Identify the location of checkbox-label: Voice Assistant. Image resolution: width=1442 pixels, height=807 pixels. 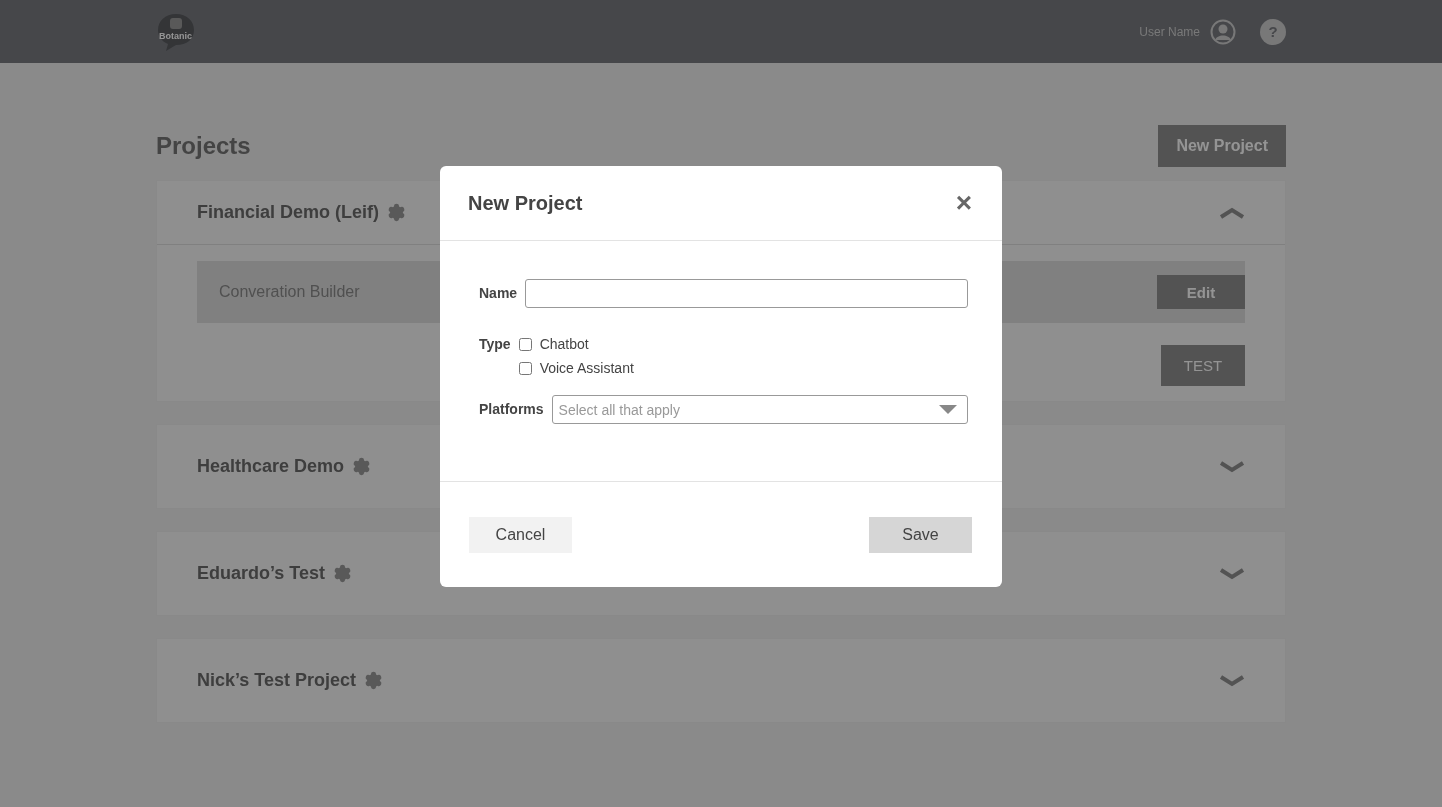
(586, 368).